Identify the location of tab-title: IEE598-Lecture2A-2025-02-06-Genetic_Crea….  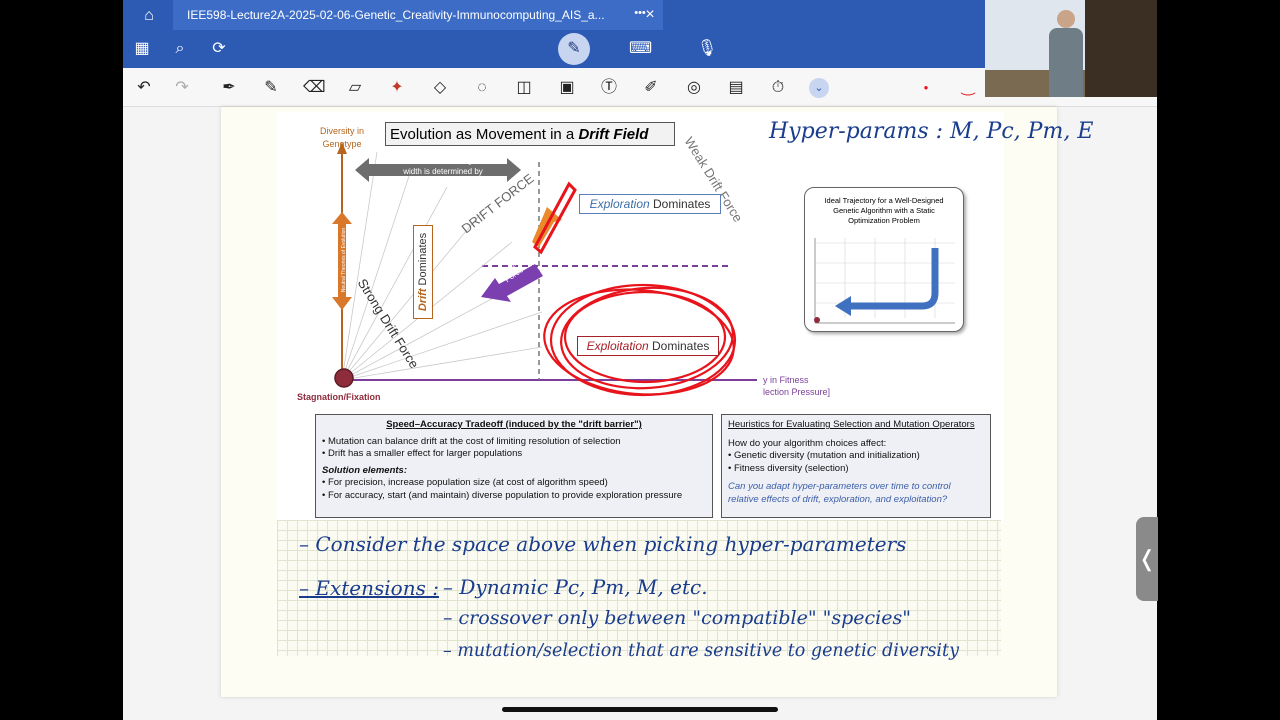
(396, 15).